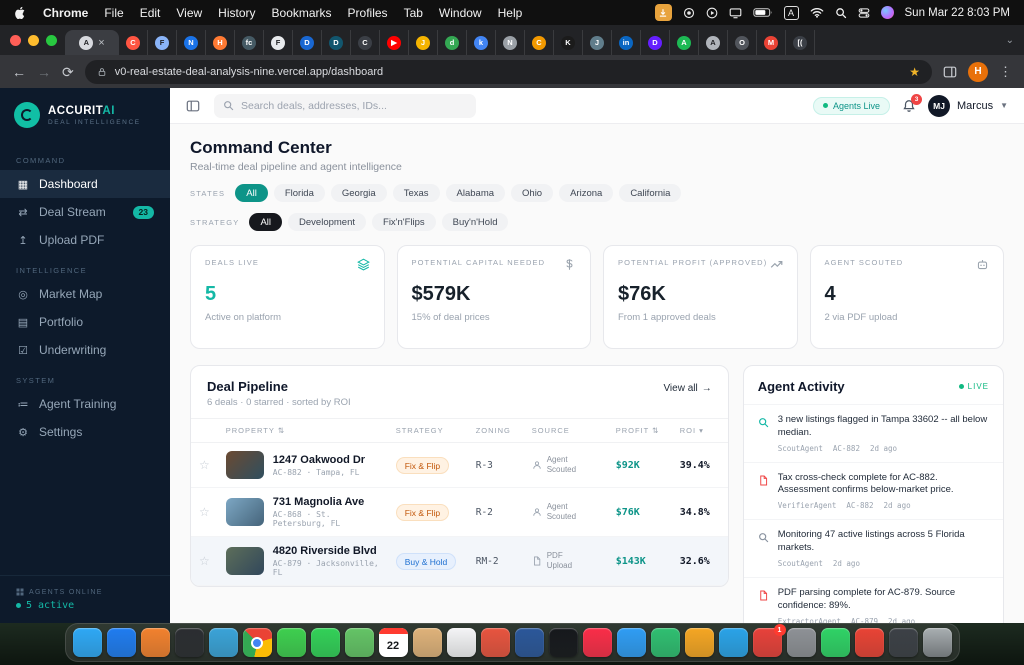  Describe the element at coordinates (359, 642) in the screenshot. I see `dock-icon-maps` at that location.